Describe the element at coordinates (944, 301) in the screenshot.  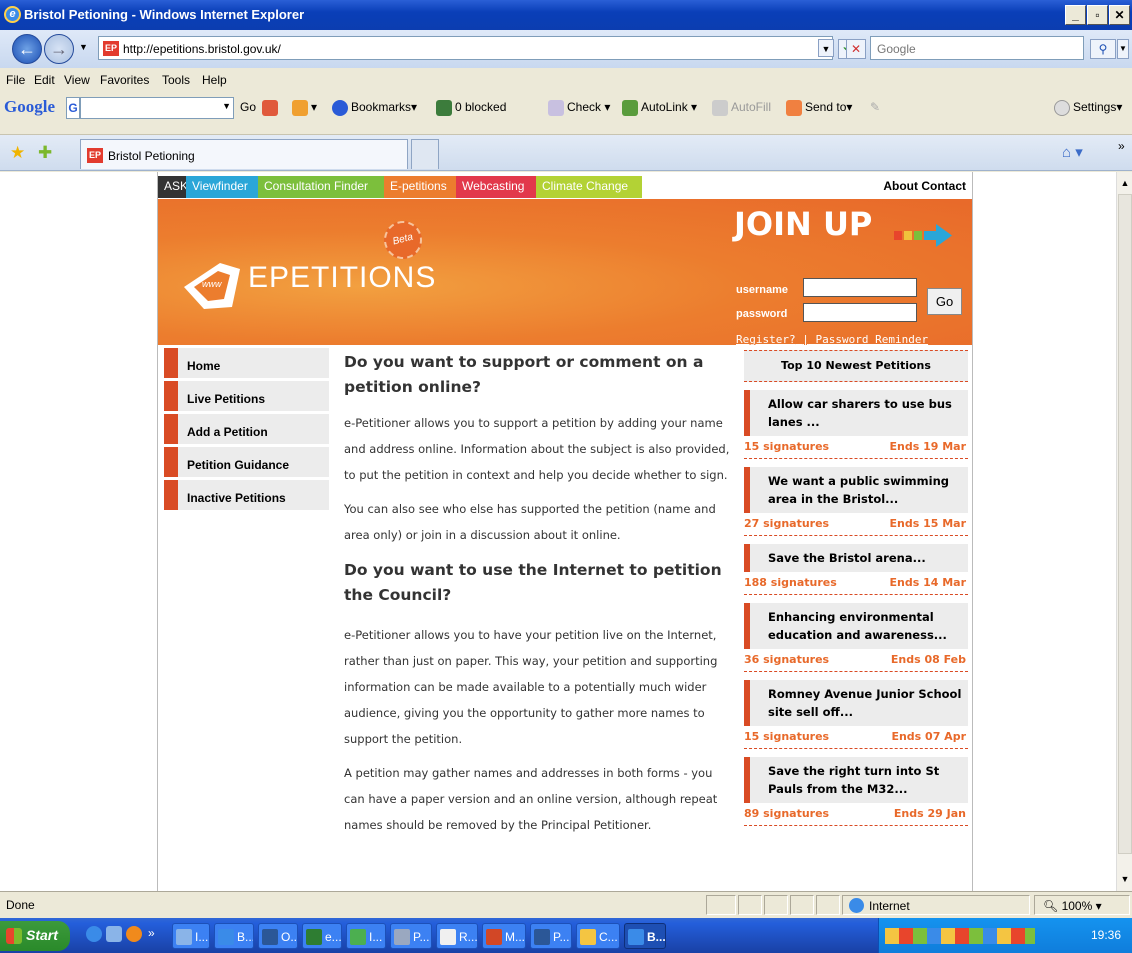
I see `login-go-button: Go` at that location.